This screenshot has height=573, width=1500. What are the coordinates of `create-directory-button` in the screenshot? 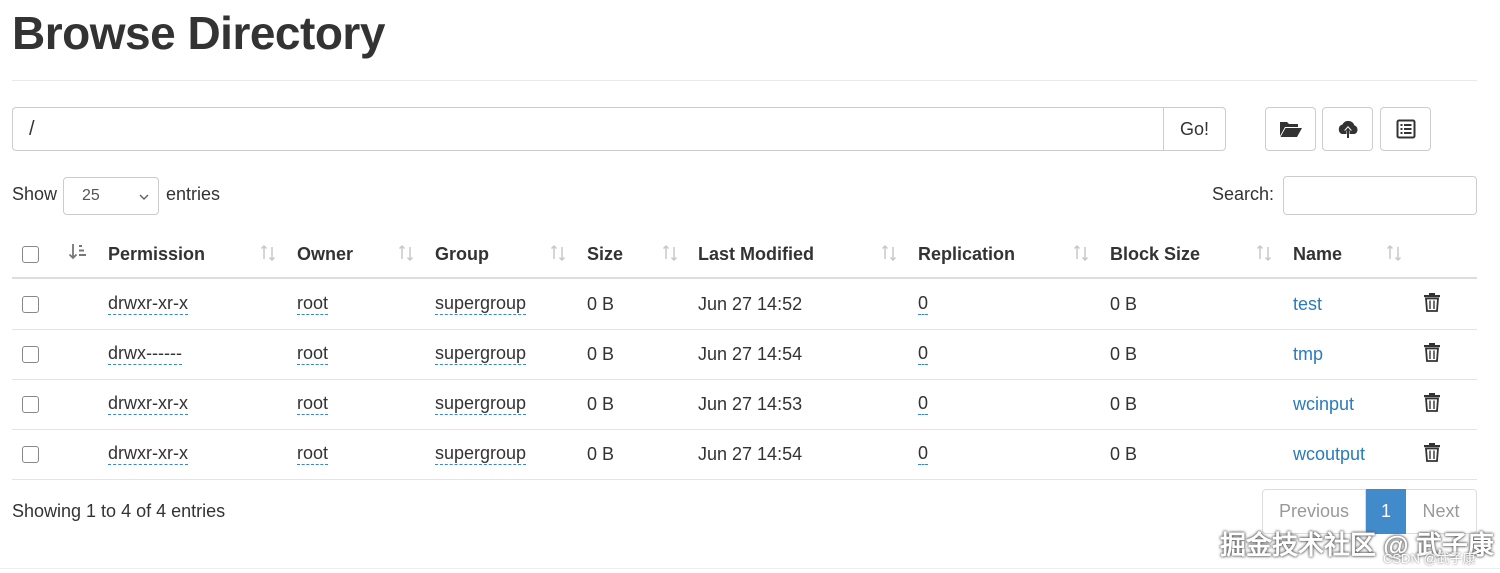 It's located at (1290, 129).